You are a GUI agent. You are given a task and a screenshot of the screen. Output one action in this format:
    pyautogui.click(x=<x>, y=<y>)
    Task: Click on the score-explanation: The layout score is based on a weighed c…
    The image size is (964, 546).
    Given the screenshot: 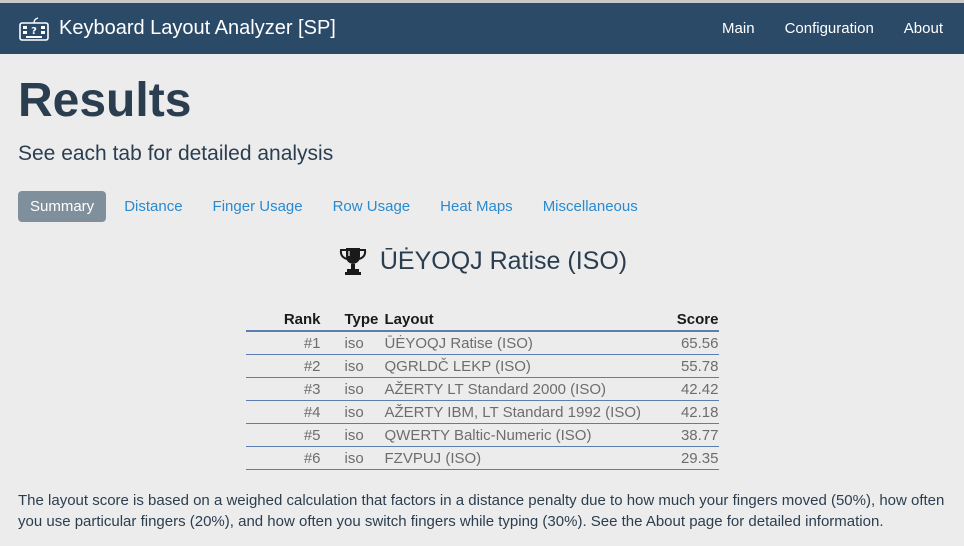 What is the action you would take?
    pyautogui.click(x=481, y=511)
    